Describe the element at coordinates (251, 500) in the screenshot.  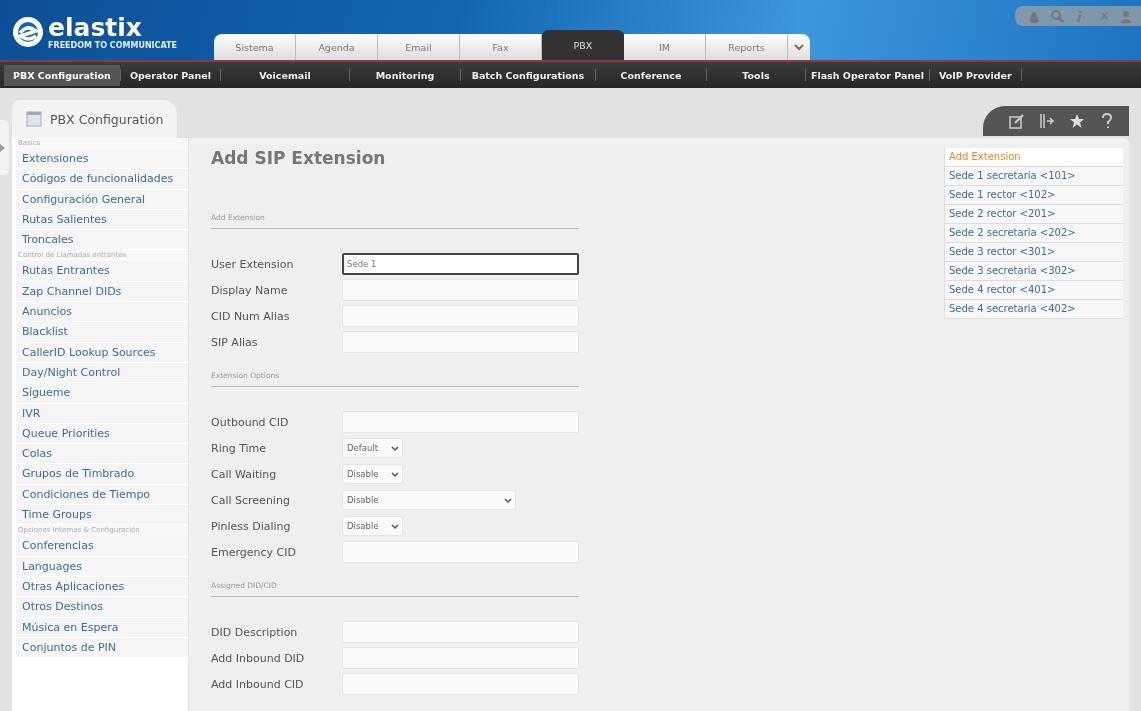
I see `field-label: Call Screening` at that location.